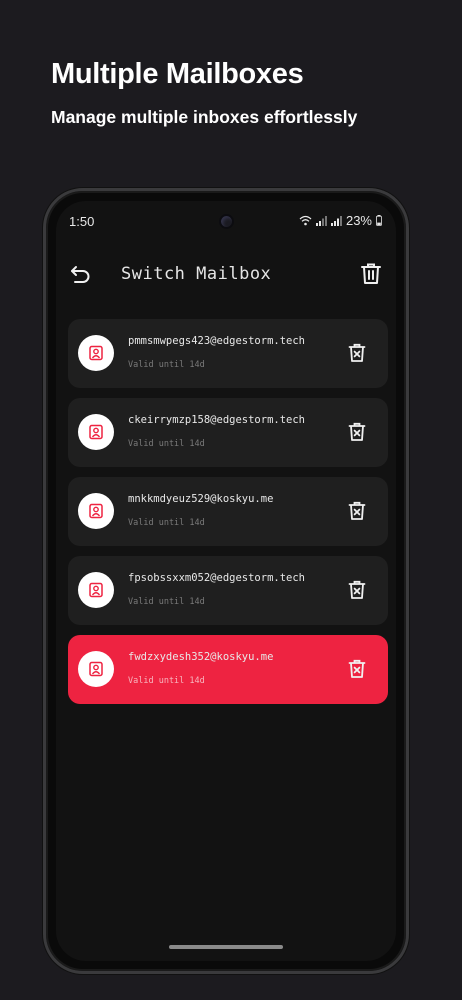  Describe the element at coordinates (217, 341) in the screenshot. I see `mailbox-email: pmmsmwpegs423@edgestorm.tech` at that location.